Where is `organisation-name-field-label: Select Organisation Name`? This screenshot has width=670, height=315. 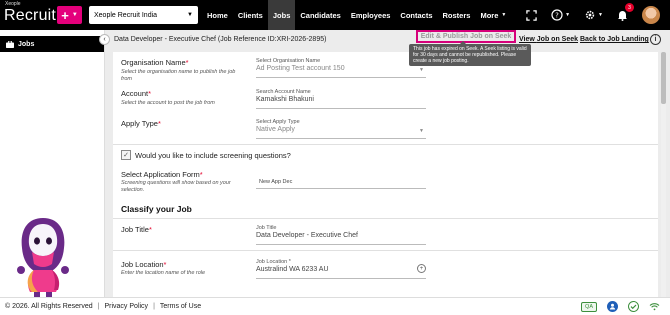 organisation-name-field-label: Select Organisation Name is located at coordinates (288, 61).